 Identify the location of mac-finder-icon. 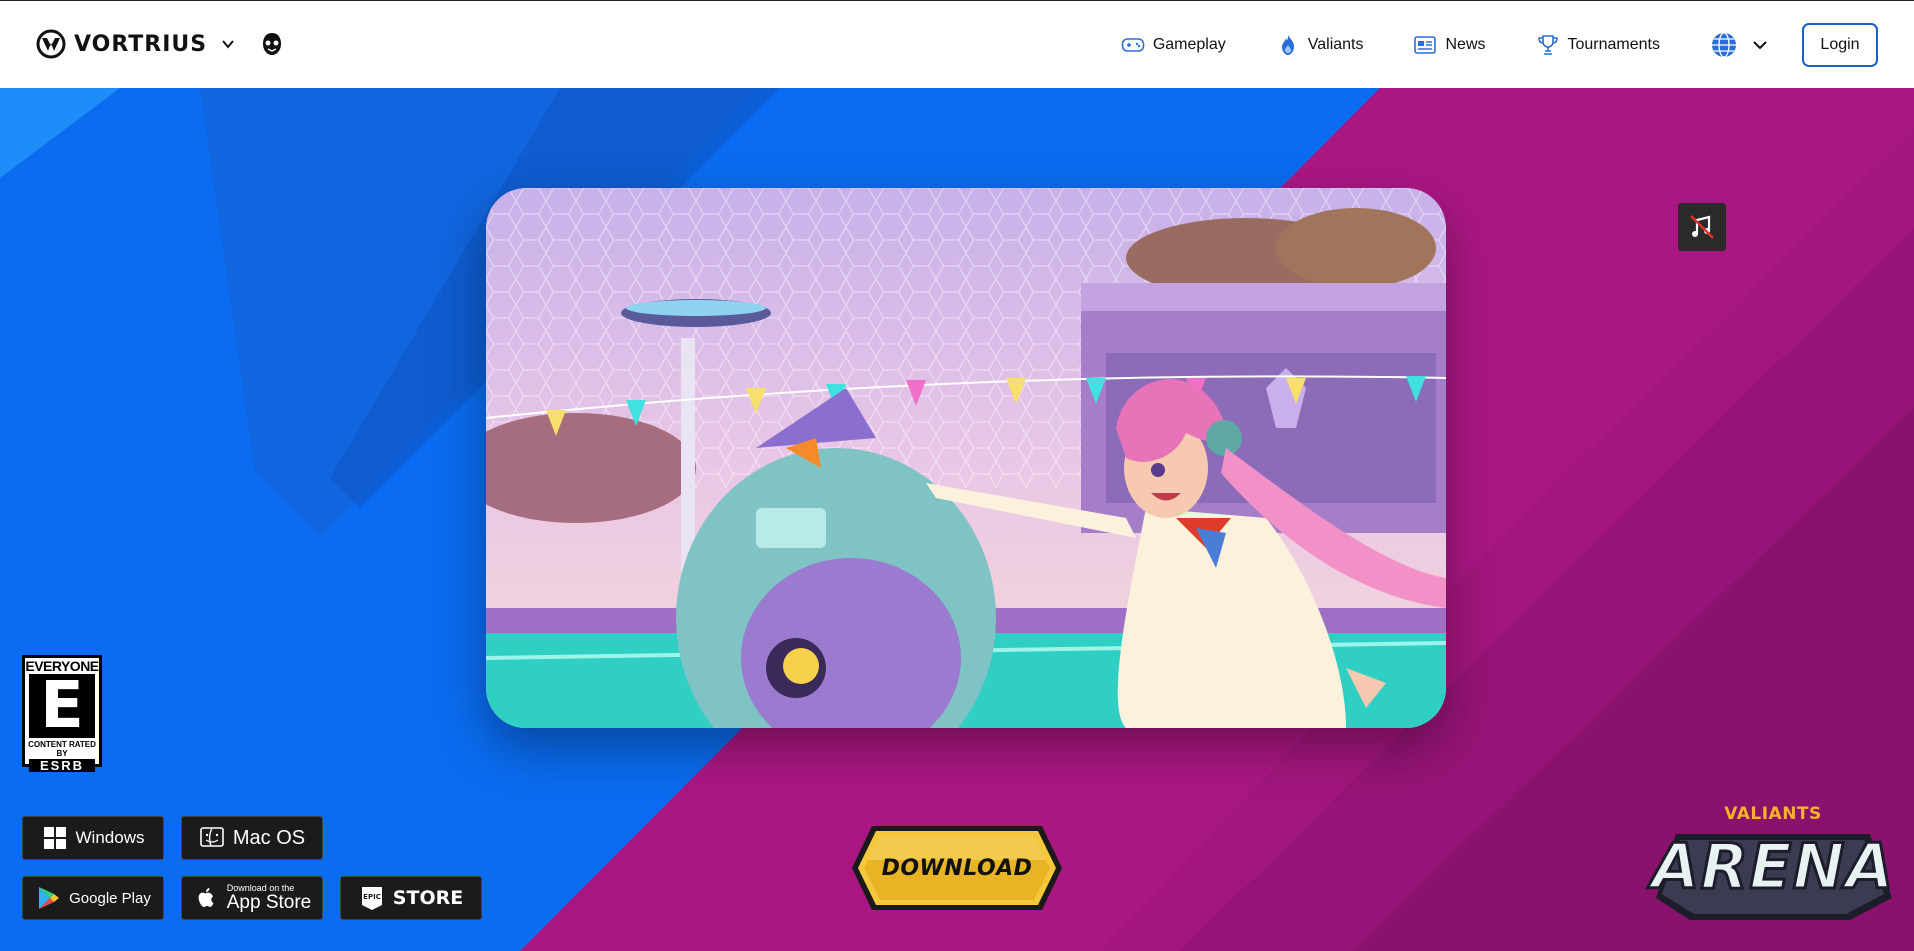
(212, 837).